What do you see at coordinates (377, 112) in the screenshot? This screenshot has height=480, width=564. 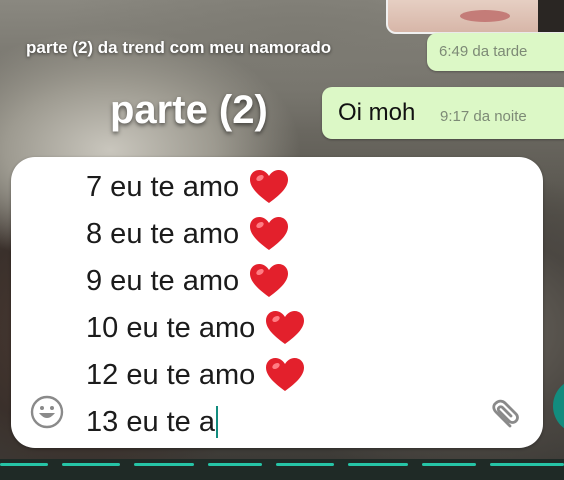 I see `message-text: Oi moh` at bounding box center [377, 112].